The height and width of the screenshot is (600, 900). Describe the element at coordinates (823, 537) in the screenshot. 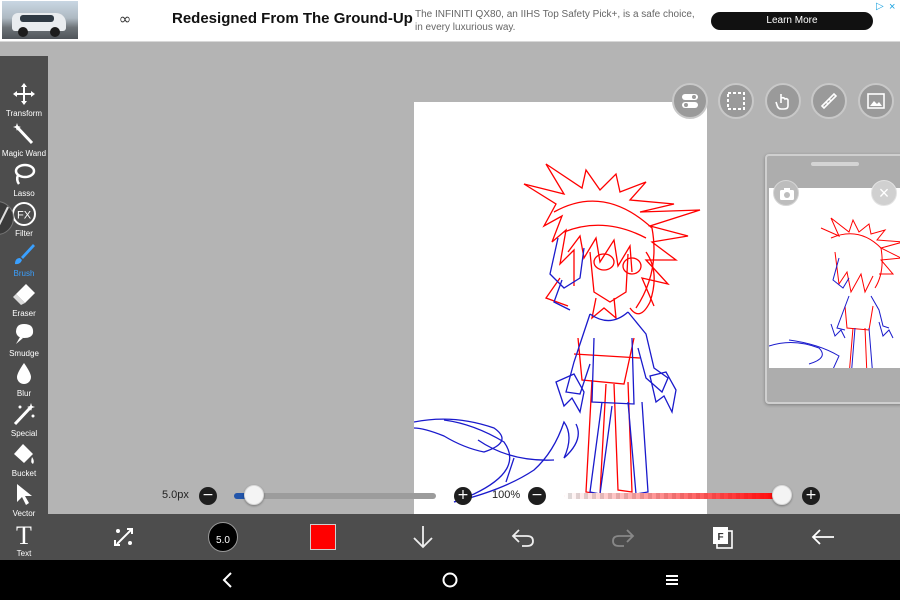

I see `back-arrow-button` at that location.